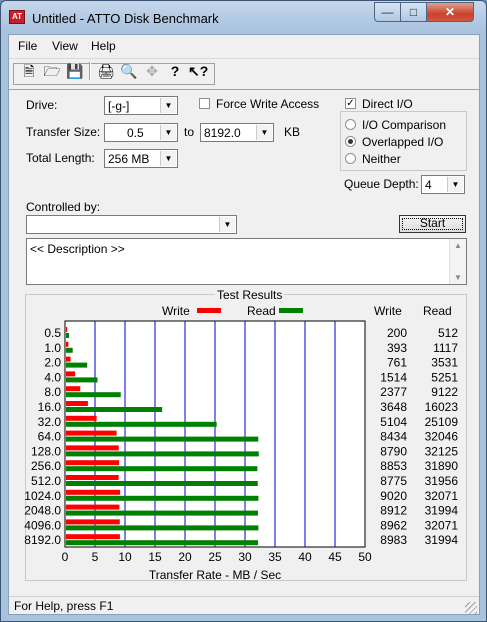  Describe the element at coordinates (350, 103) in the screenshot. I see `direct-io-checkbox: ✓` at that location.